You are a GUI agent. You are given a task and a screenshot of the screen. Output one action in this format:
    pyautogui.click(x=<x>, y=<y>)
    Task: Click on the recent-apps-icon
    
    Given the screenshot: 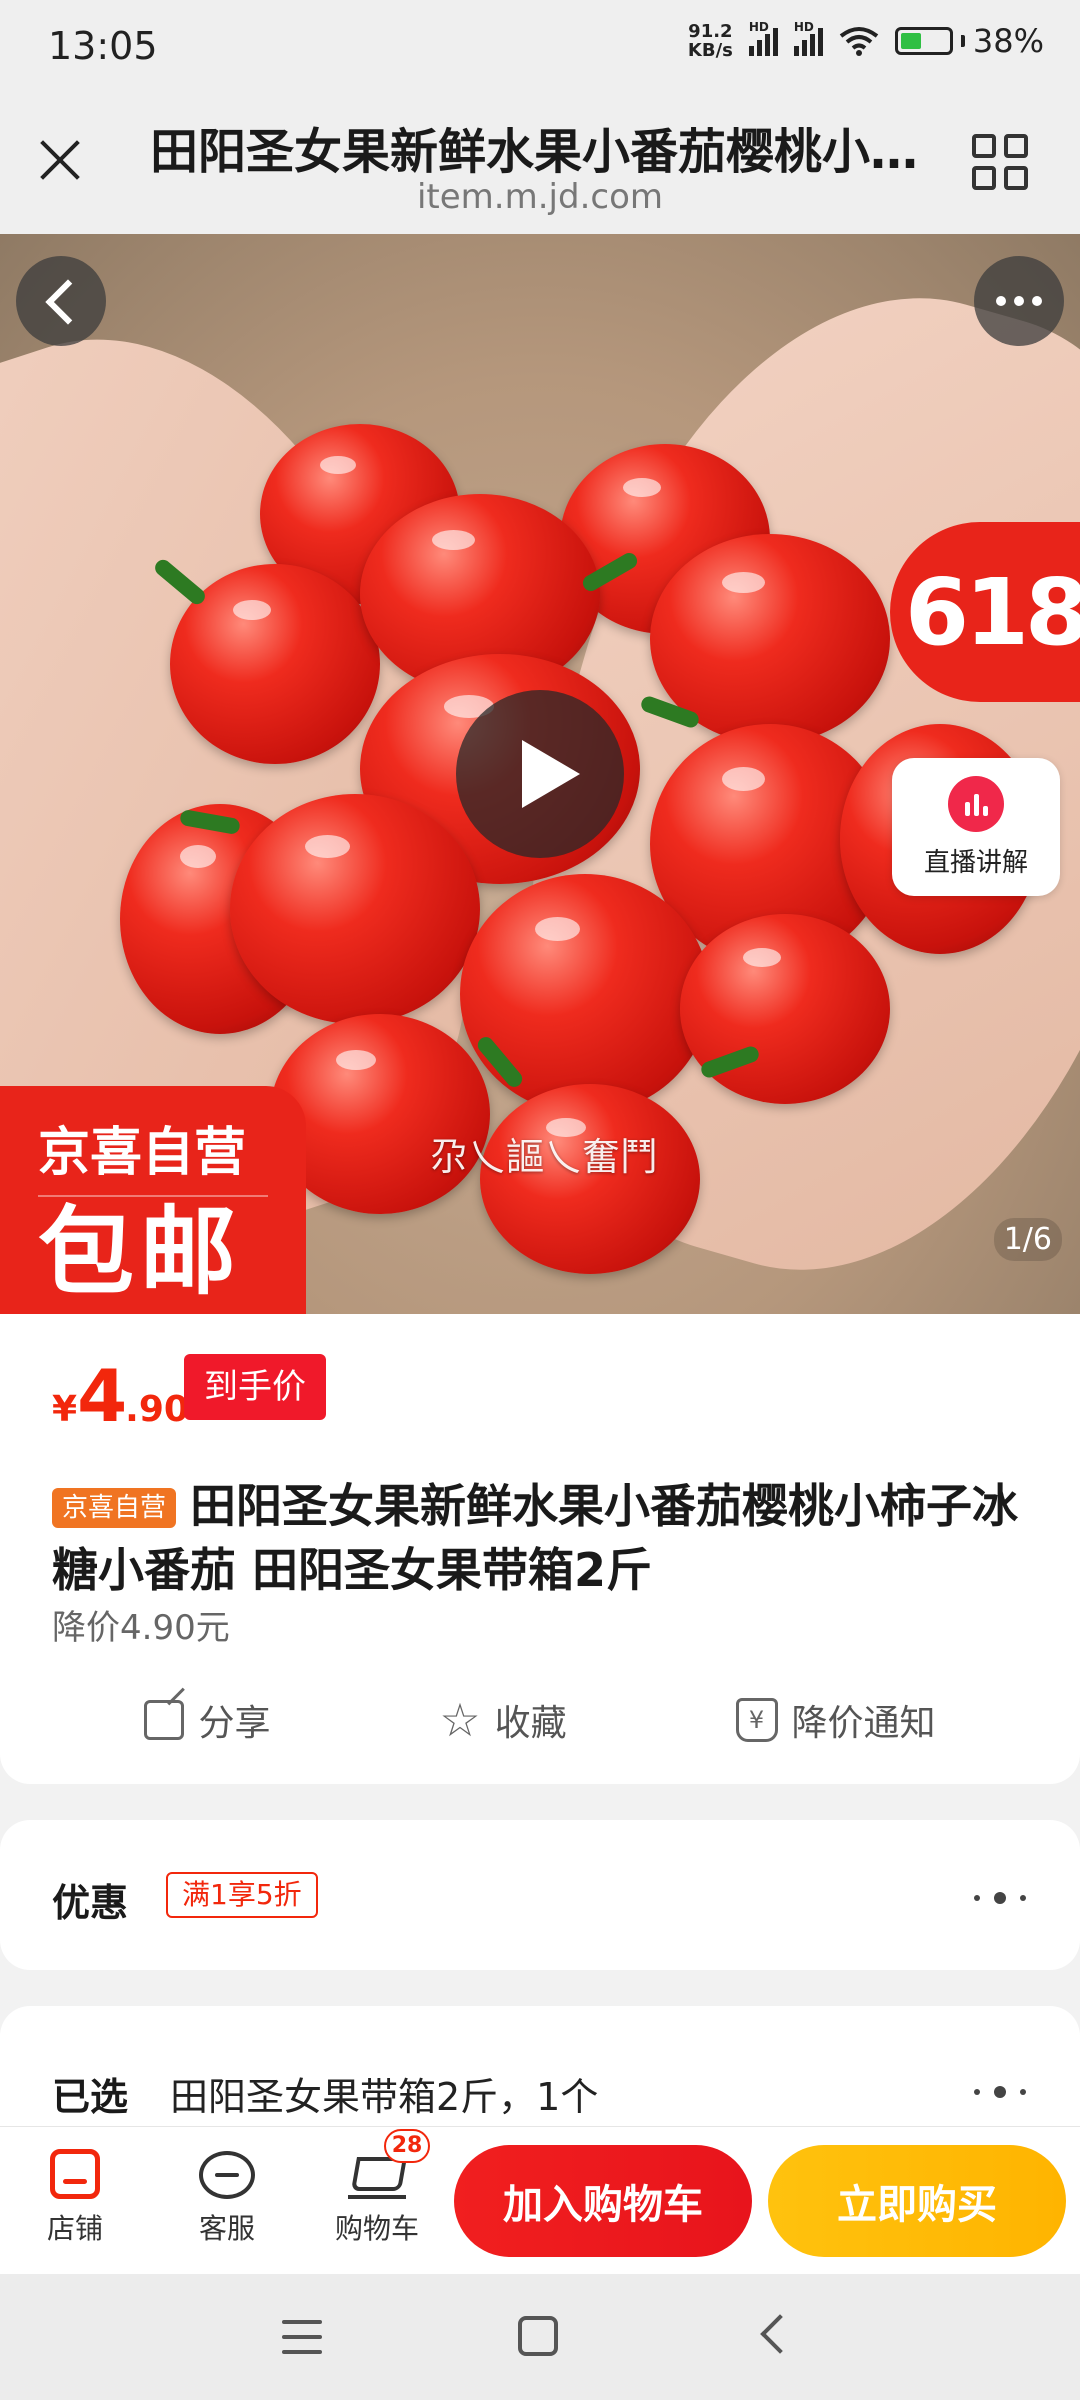 What is the action you would take?
    pyautogui.click(x=302, y=2337)
    